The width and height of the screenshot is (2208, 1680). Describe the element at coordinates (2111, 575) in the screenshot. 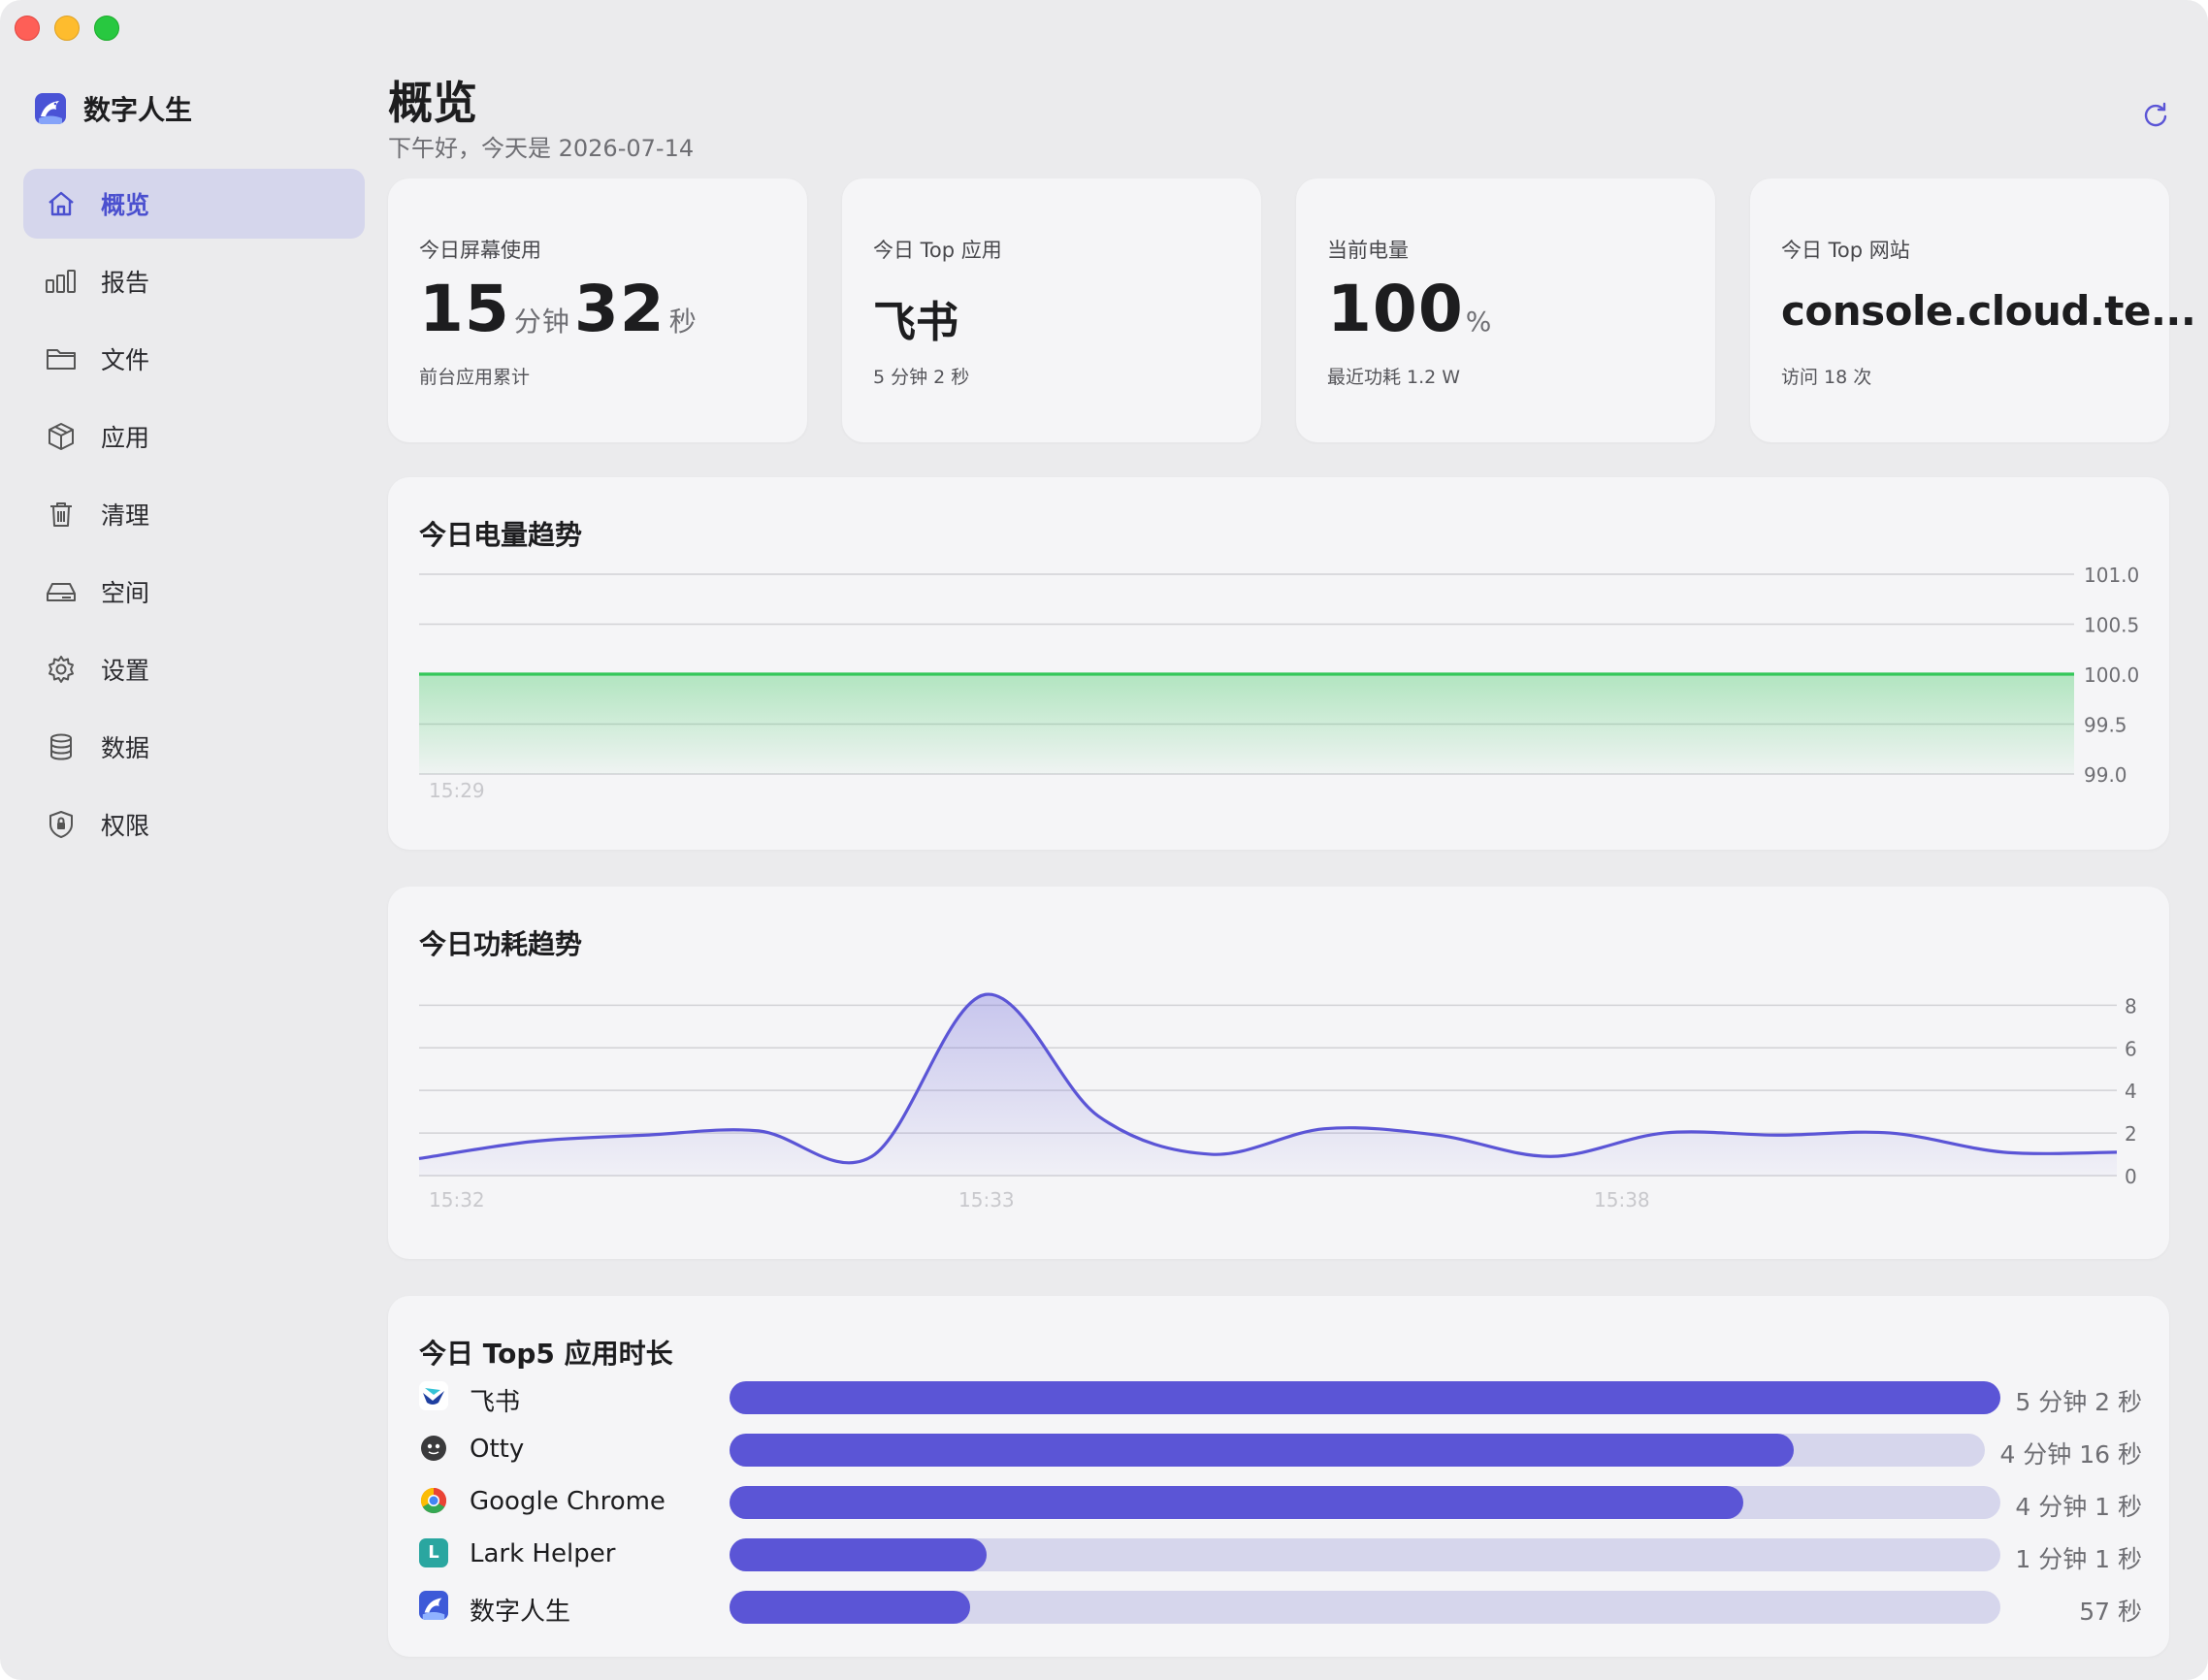

I see `y-tick-label: 101.0` at that location.